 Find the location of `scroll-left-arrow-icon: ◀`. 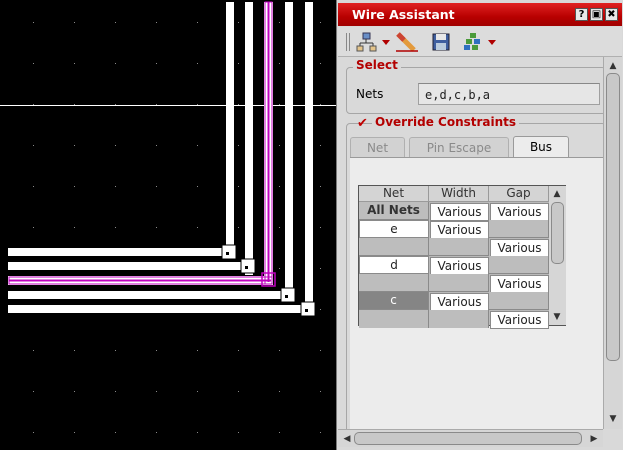

scroll-left-arrow-icon: ◀ is located at coordinates (347, 439).